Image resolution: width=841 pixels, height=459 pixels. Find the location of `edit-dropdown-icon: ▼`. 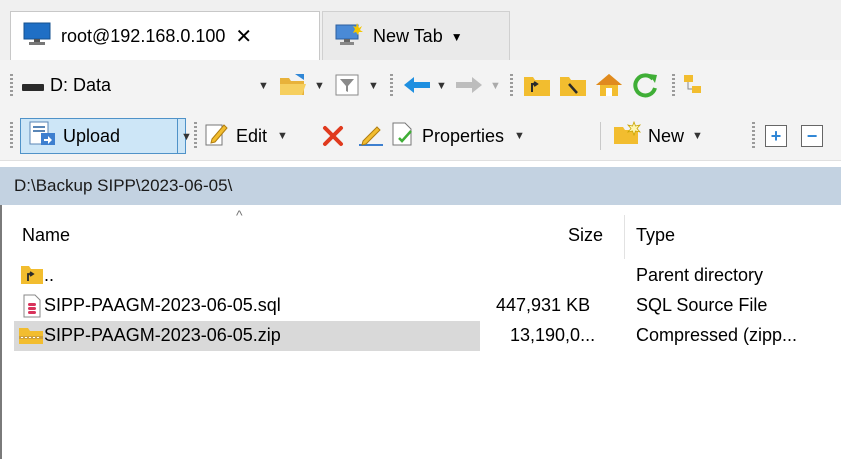

edit-dropdown-icon: ▼ is located at coordinates (282, 136).